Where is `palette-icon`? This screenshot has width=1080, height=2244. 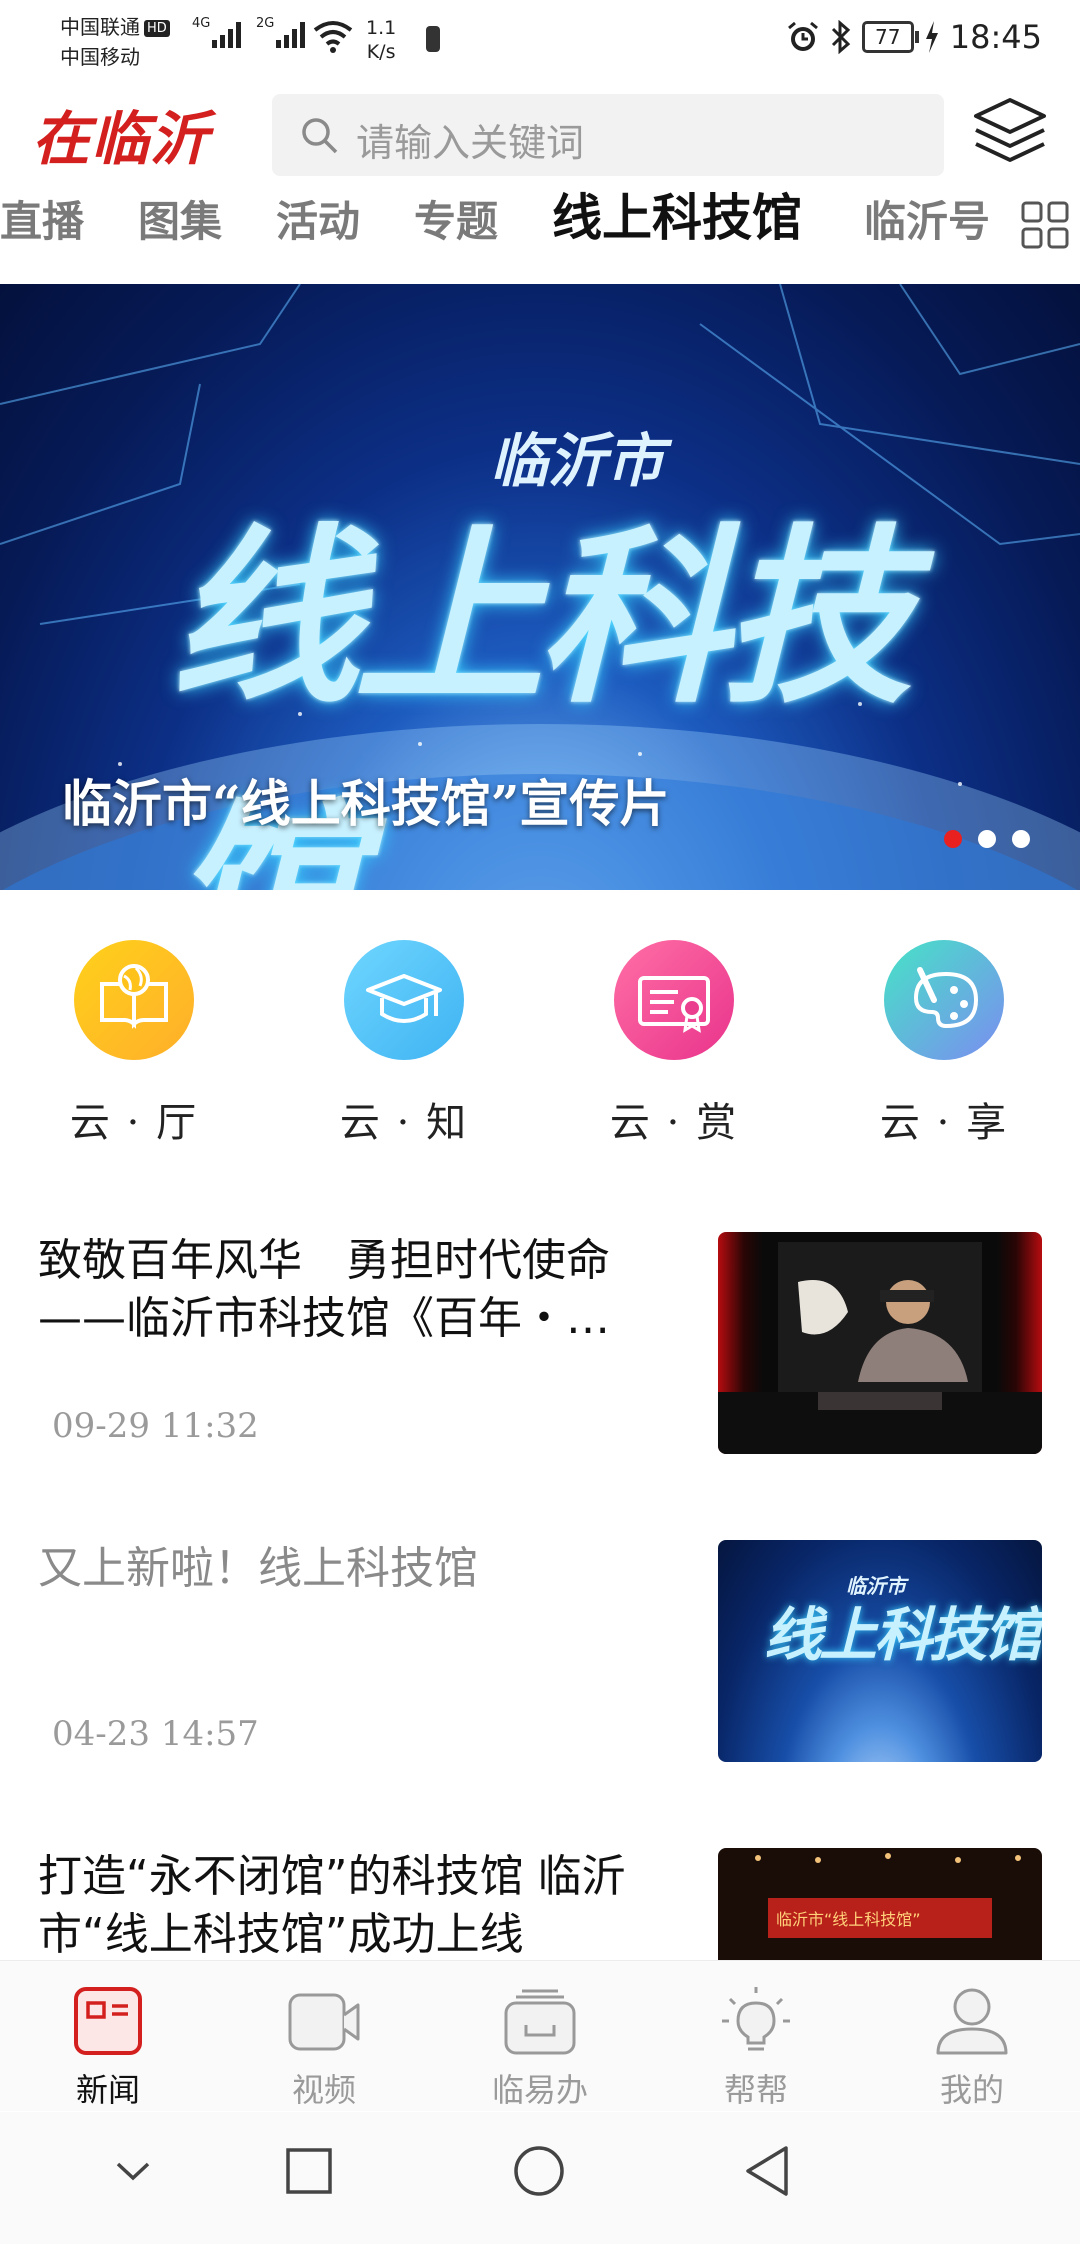 palette-icon is located at coordinates (944, 1000).